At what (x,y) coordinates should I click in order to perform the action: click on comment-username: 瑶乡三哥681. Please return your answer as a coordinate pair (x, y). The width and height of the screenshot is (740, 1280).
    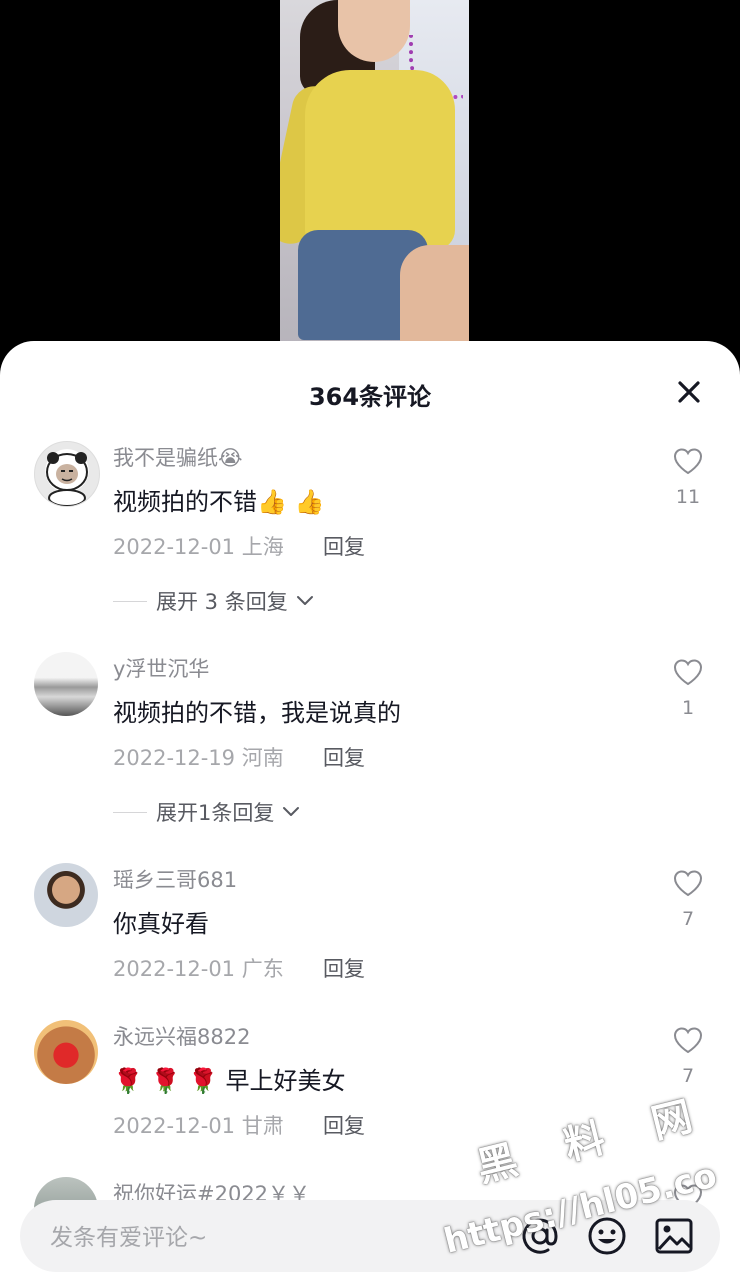
    Looking at the image, I should click on (175, 879).